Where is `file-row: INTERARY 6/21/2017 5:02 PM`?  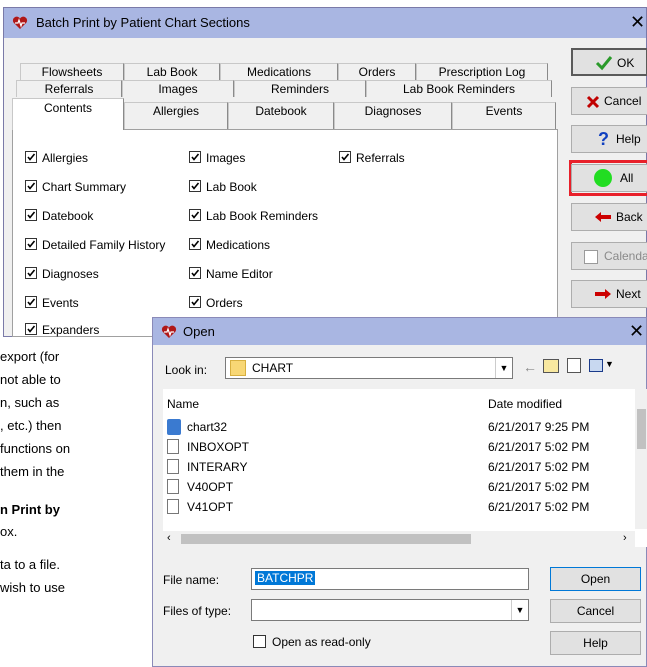
file-row: INTERARY 6/21/2017 5:02 PM is located at coordinates (400, 467).